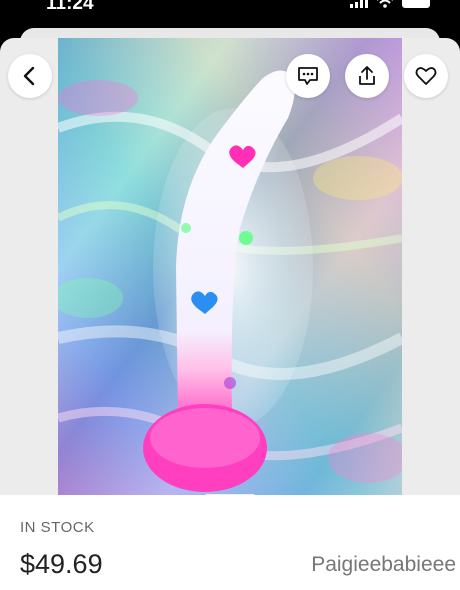  I want to click on status-time: 11:24, so click(70, 7).